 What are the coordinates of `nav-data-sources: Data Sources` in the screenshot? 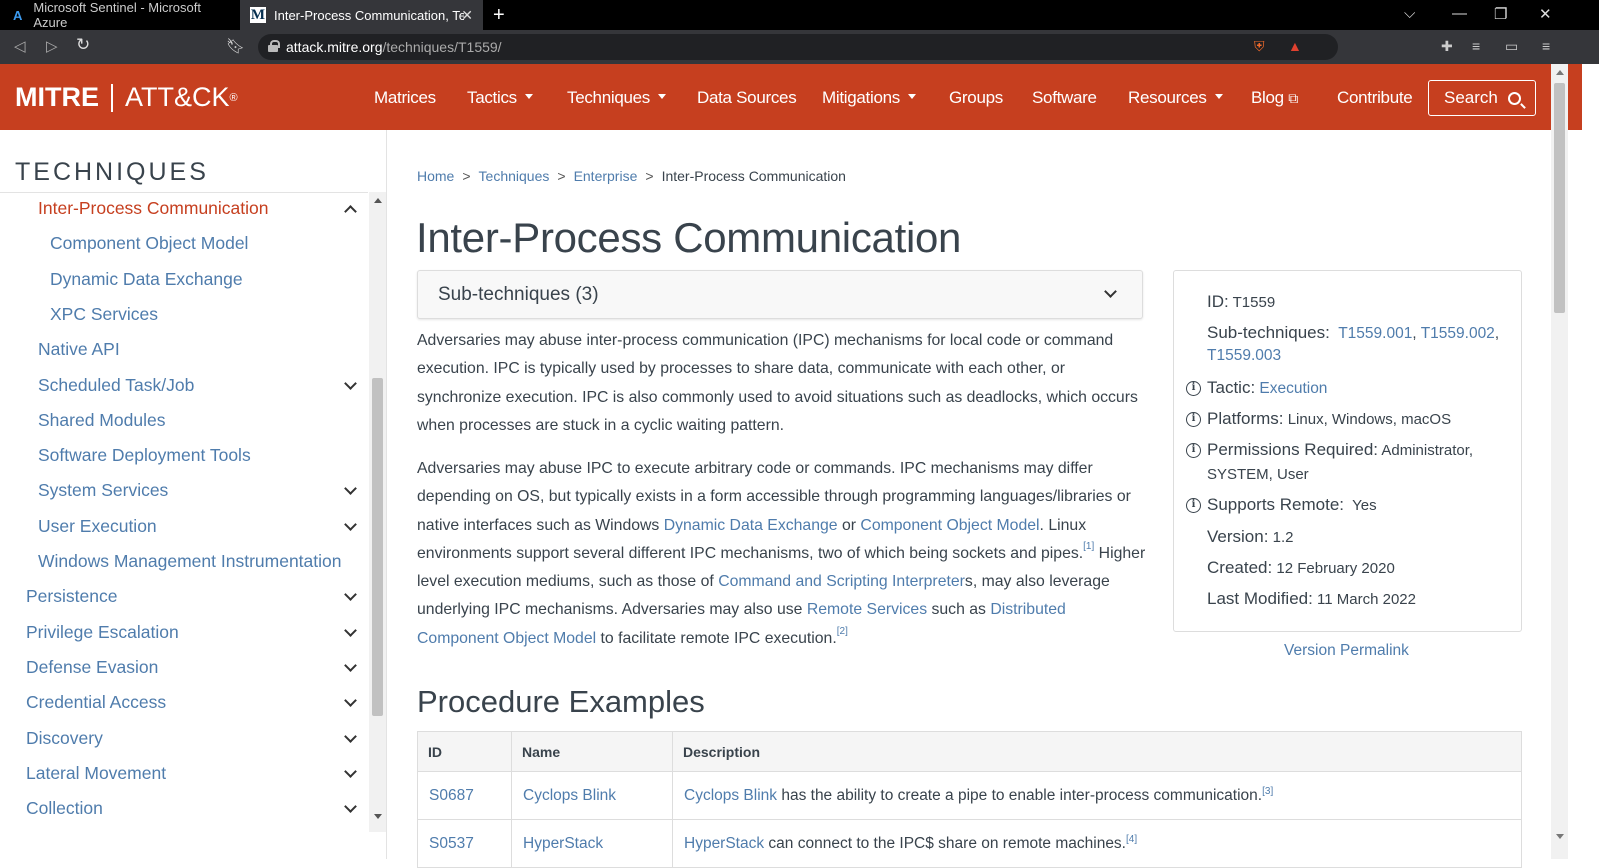 It's located at (747, 98).